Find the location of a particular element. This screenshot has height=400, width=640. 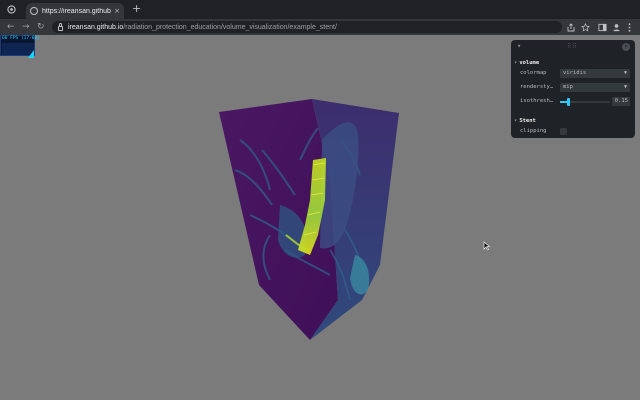

mouse-cursor-icon is located at coordinates (487, 246).